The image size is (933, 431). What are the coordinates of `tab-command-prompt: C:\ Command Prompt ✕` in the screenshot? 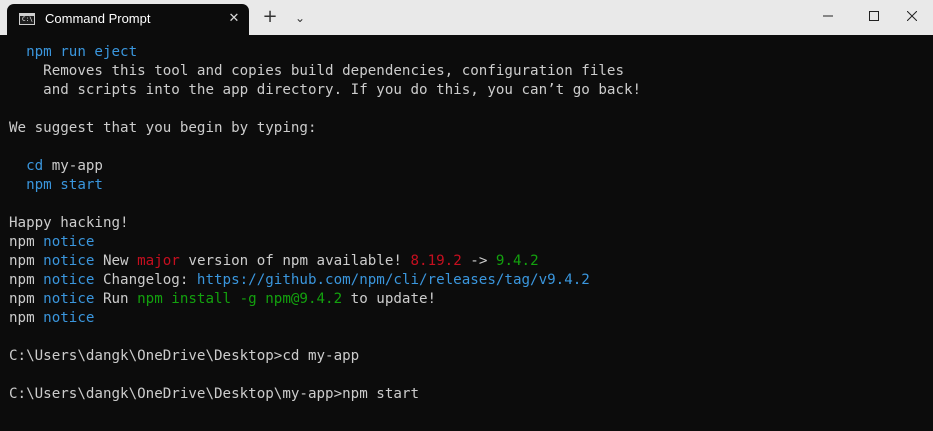 It's located at (128, 19).